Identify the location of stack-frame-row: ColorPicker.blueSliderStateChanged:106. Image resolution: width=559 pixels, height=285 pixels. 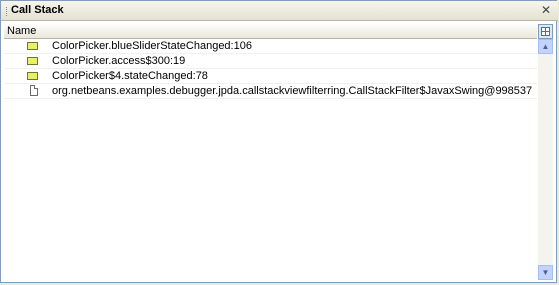
(270, 46).